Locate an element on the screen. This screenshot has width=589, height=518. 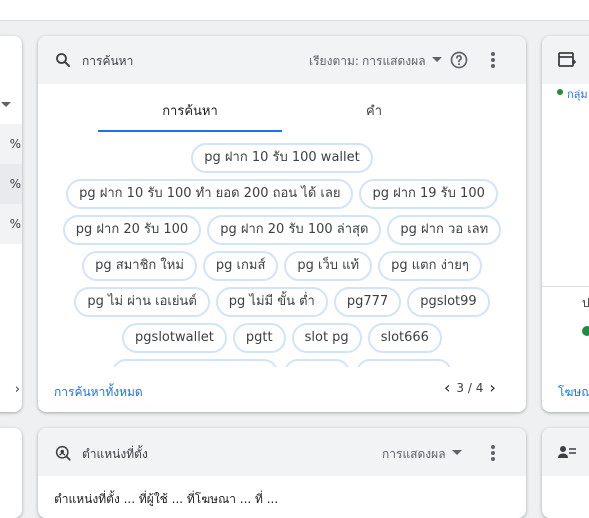
page-indicator: 3 / 4 is located at coordinates (470, 388).